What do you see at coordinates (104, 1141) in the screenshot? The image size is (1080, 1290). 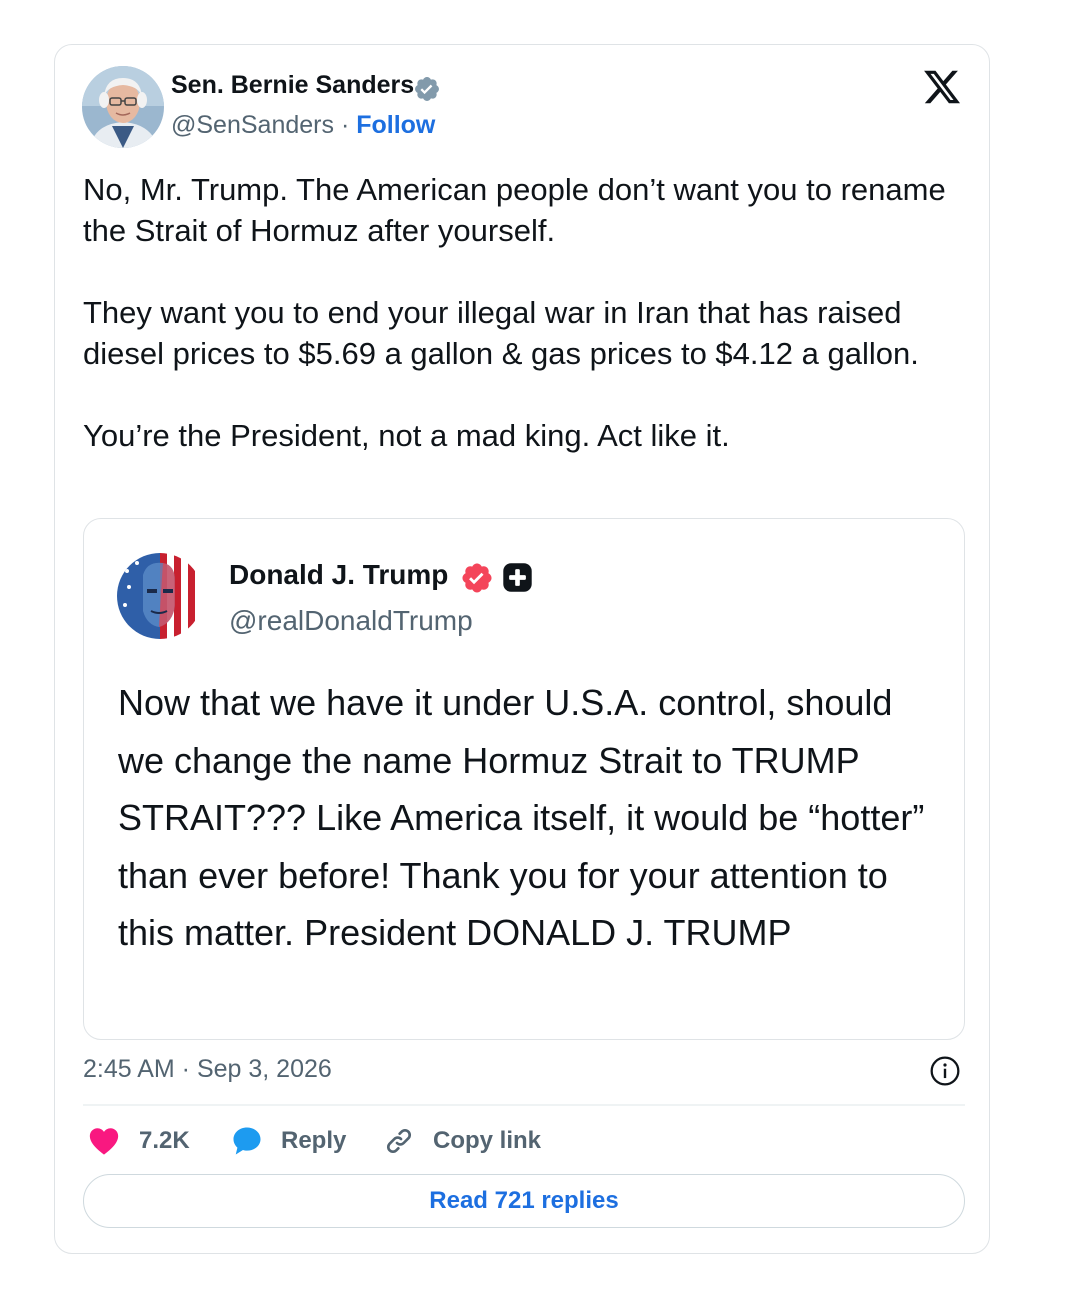 I see `heart-icon` at bounding box center [104, 1141].